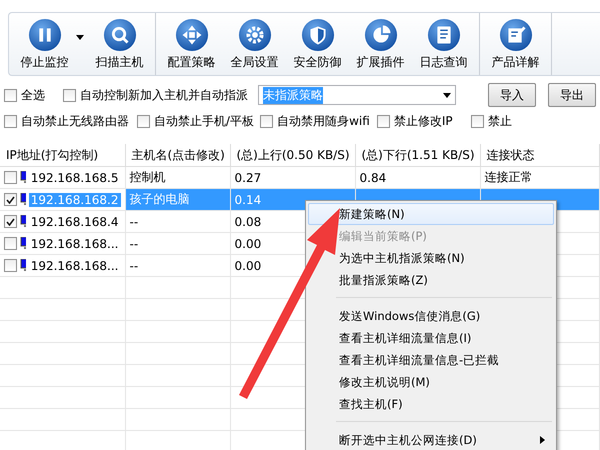 Image resolution: width=600 pixels, height=450 pixels. What do you see at coordinates (431, 360) in the screenshot?
I see `menu-item: 查看主机详细流量信息-已拦截` at bounding box center [431, 360].